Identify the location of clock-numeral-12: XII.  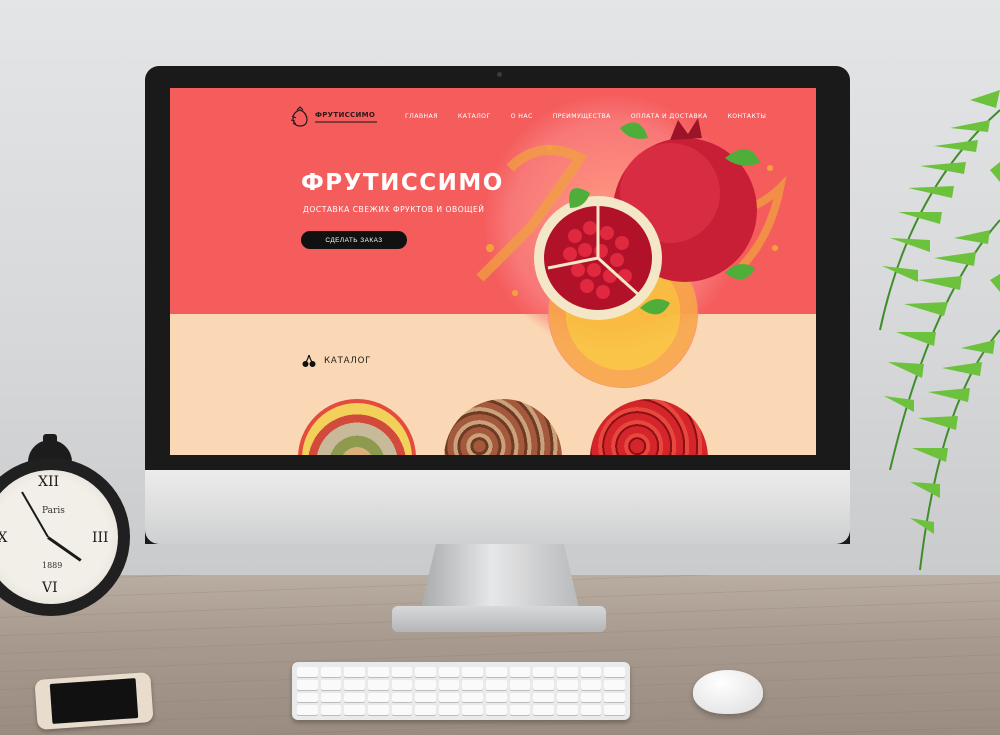
(49, 482).